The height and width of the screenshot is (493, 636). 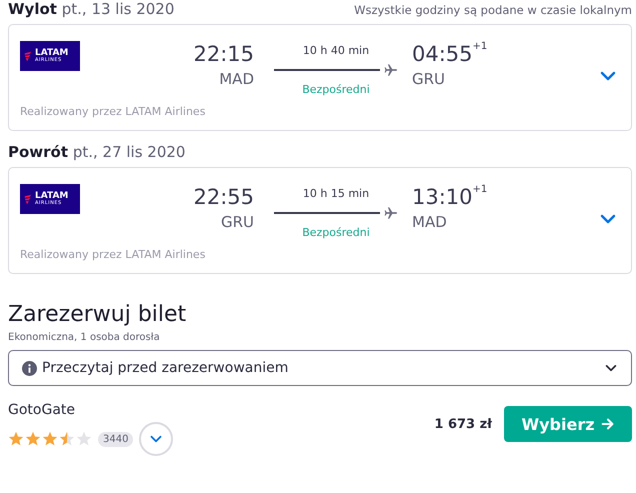 I want to click on price: 1 673 zł, so click(x=463, y=424).